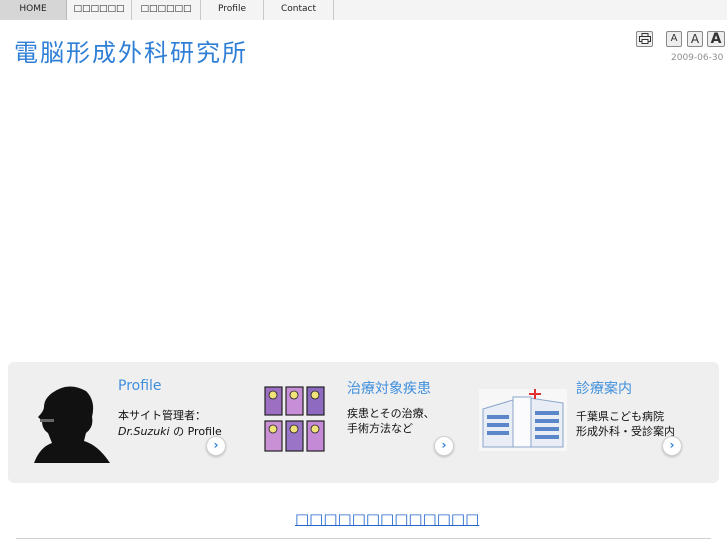 The image size is (727, 545). I want to click on diseases-card-line1: 疾患とその治療、, so click(391, 413).